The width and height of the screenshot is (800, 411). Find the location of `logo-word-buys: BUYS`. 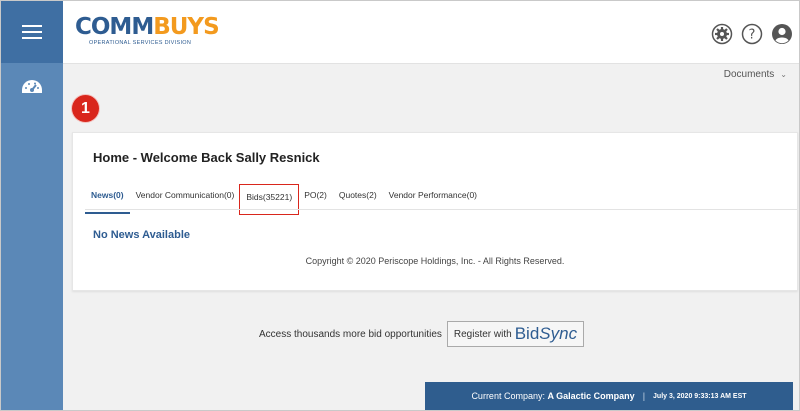

logo-word-buys: BUYS is located at coordinates (186, 27).